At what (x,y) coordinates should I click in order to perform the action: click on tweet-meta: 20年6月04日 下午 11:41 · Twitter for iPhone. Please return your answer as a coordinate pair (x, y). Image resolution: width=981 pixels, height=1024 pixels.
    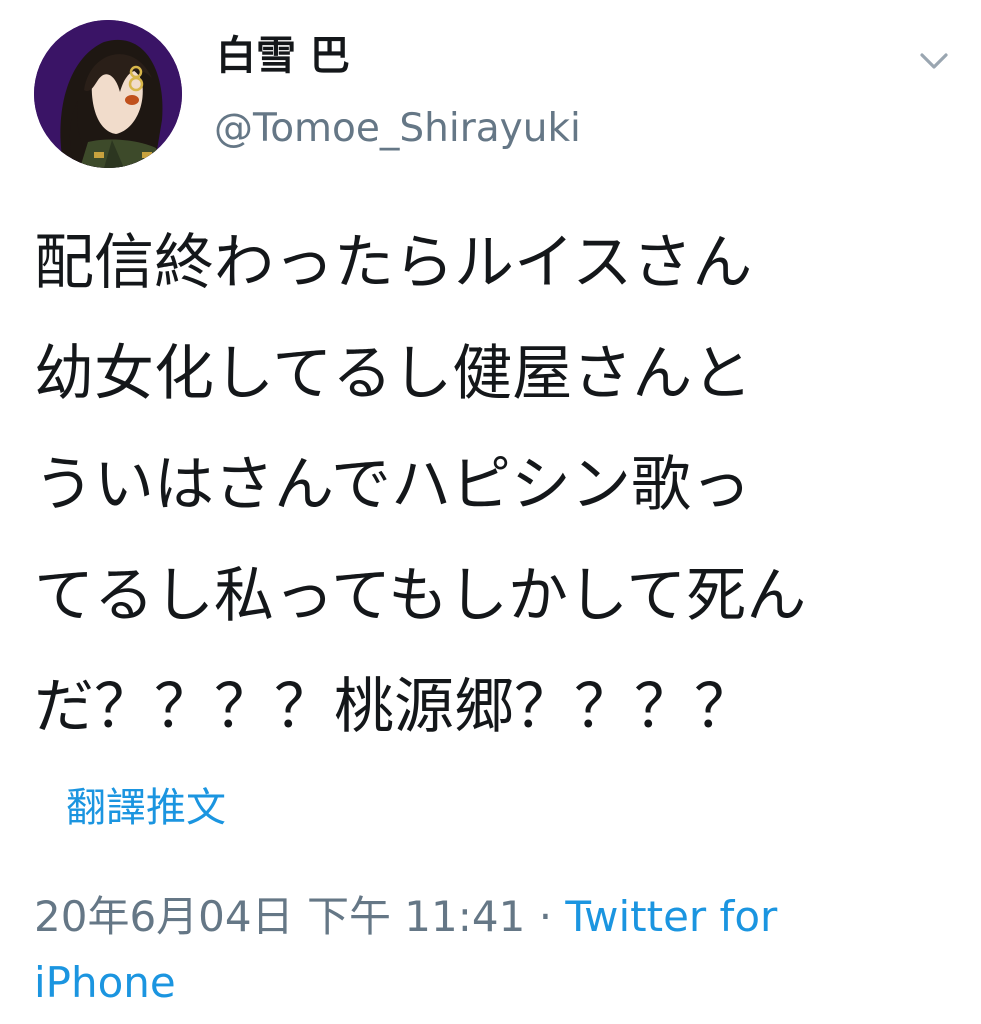
    Looking at the image, I should click on (484, 950).